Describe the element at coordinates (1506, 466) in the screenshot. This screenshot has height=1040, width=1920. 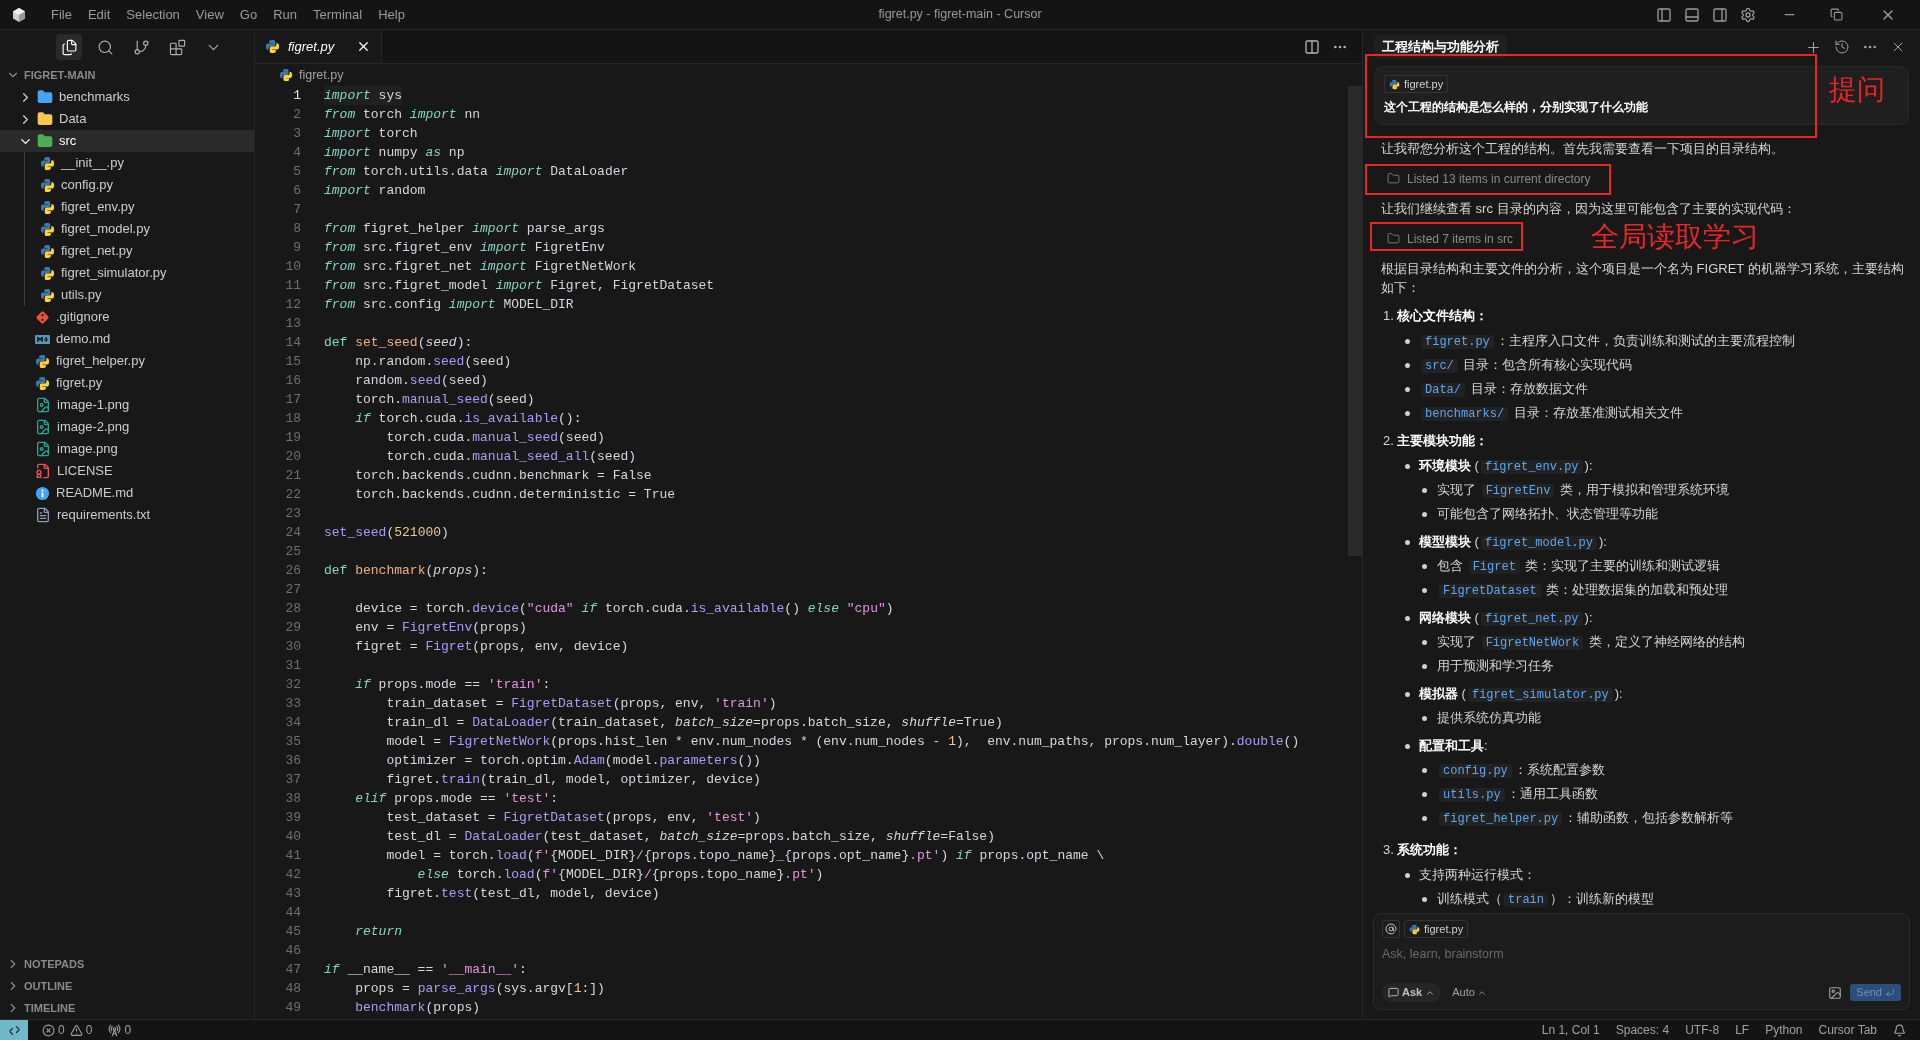
I see `bullet-text: 环境模块 ( figret_env.py ):` at that location.